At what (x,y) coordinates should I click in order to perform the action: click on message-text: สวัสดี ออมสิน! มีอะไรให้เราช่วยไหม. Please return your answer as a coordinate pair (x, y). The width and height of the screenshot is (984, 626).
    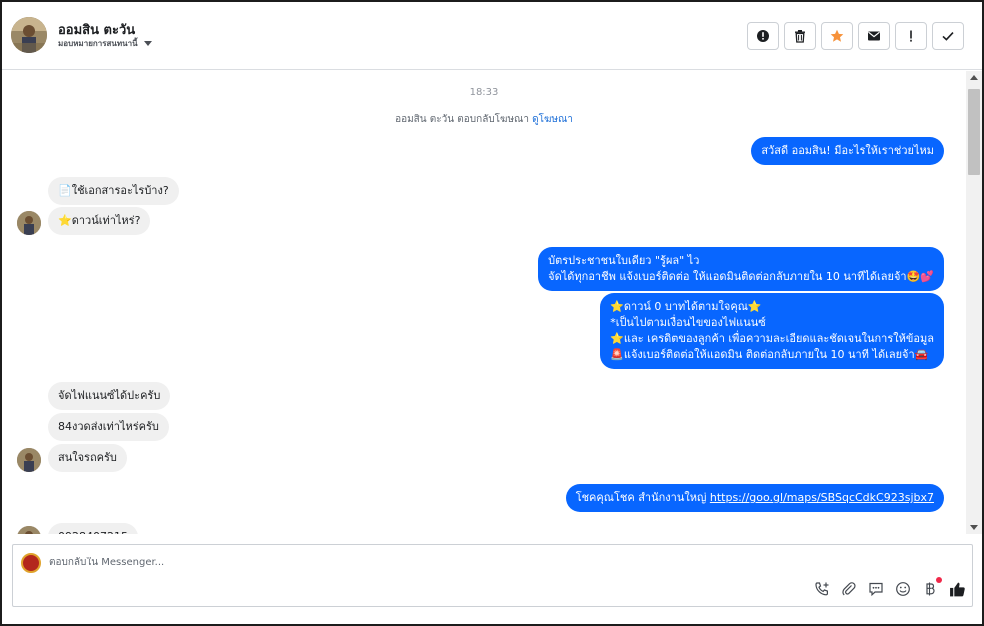
    Looking at the image, I should click on (847, 150).